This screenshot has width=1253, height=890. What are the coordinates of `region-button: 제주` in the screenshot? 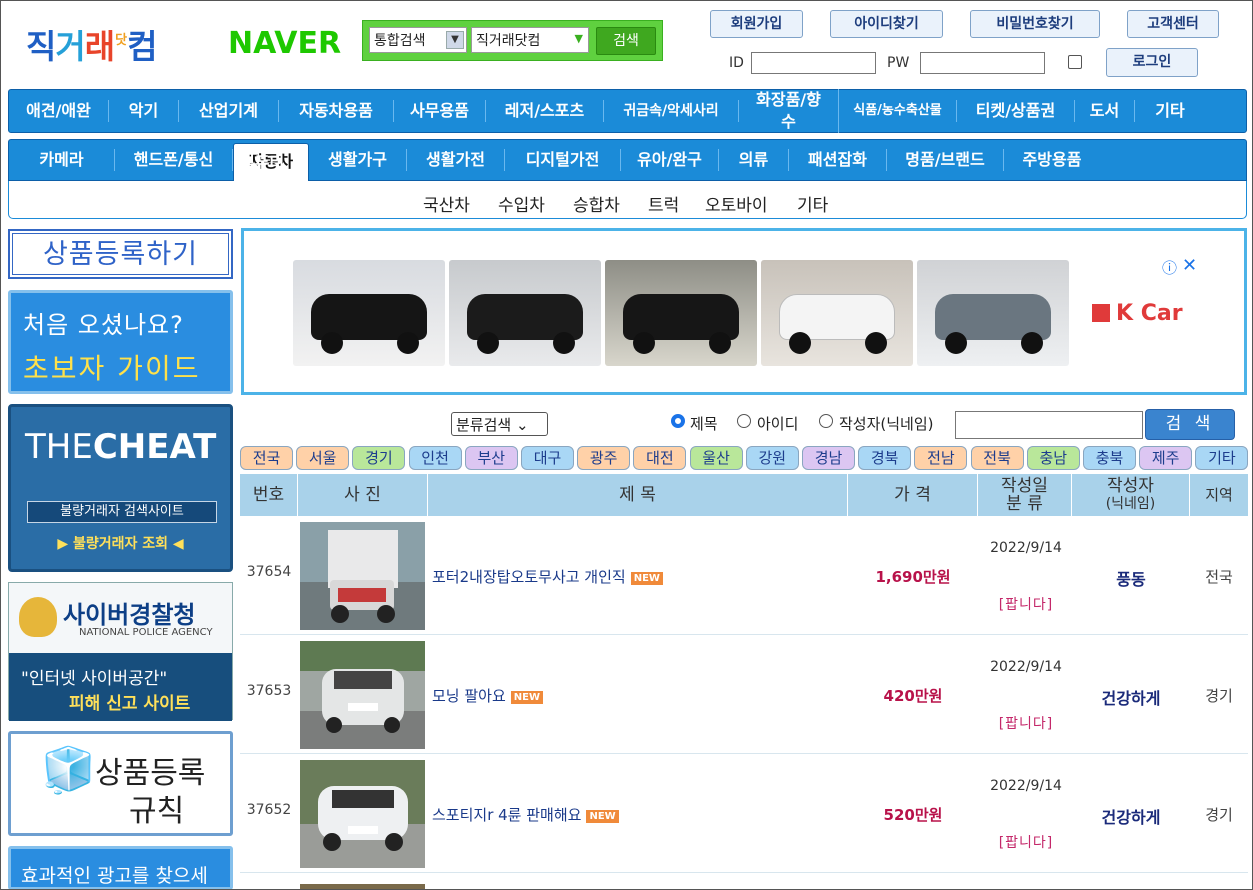 It's located at (1166, 458).